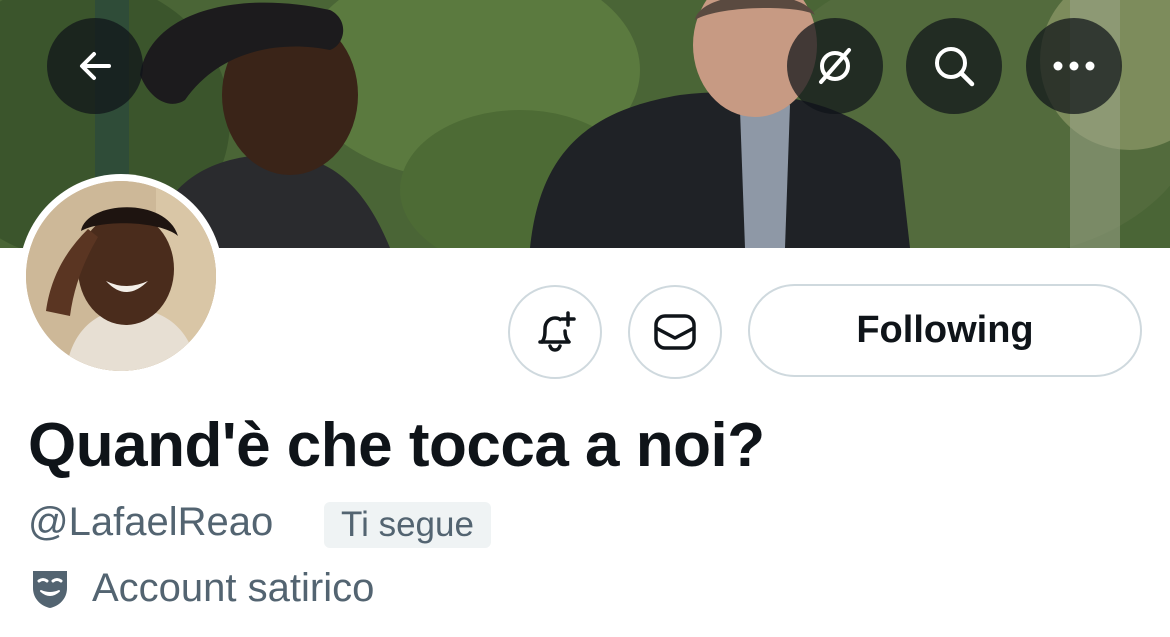 The height and width of the screenshot is (637, 1170). I want to click on message-button, so click(675, 332).